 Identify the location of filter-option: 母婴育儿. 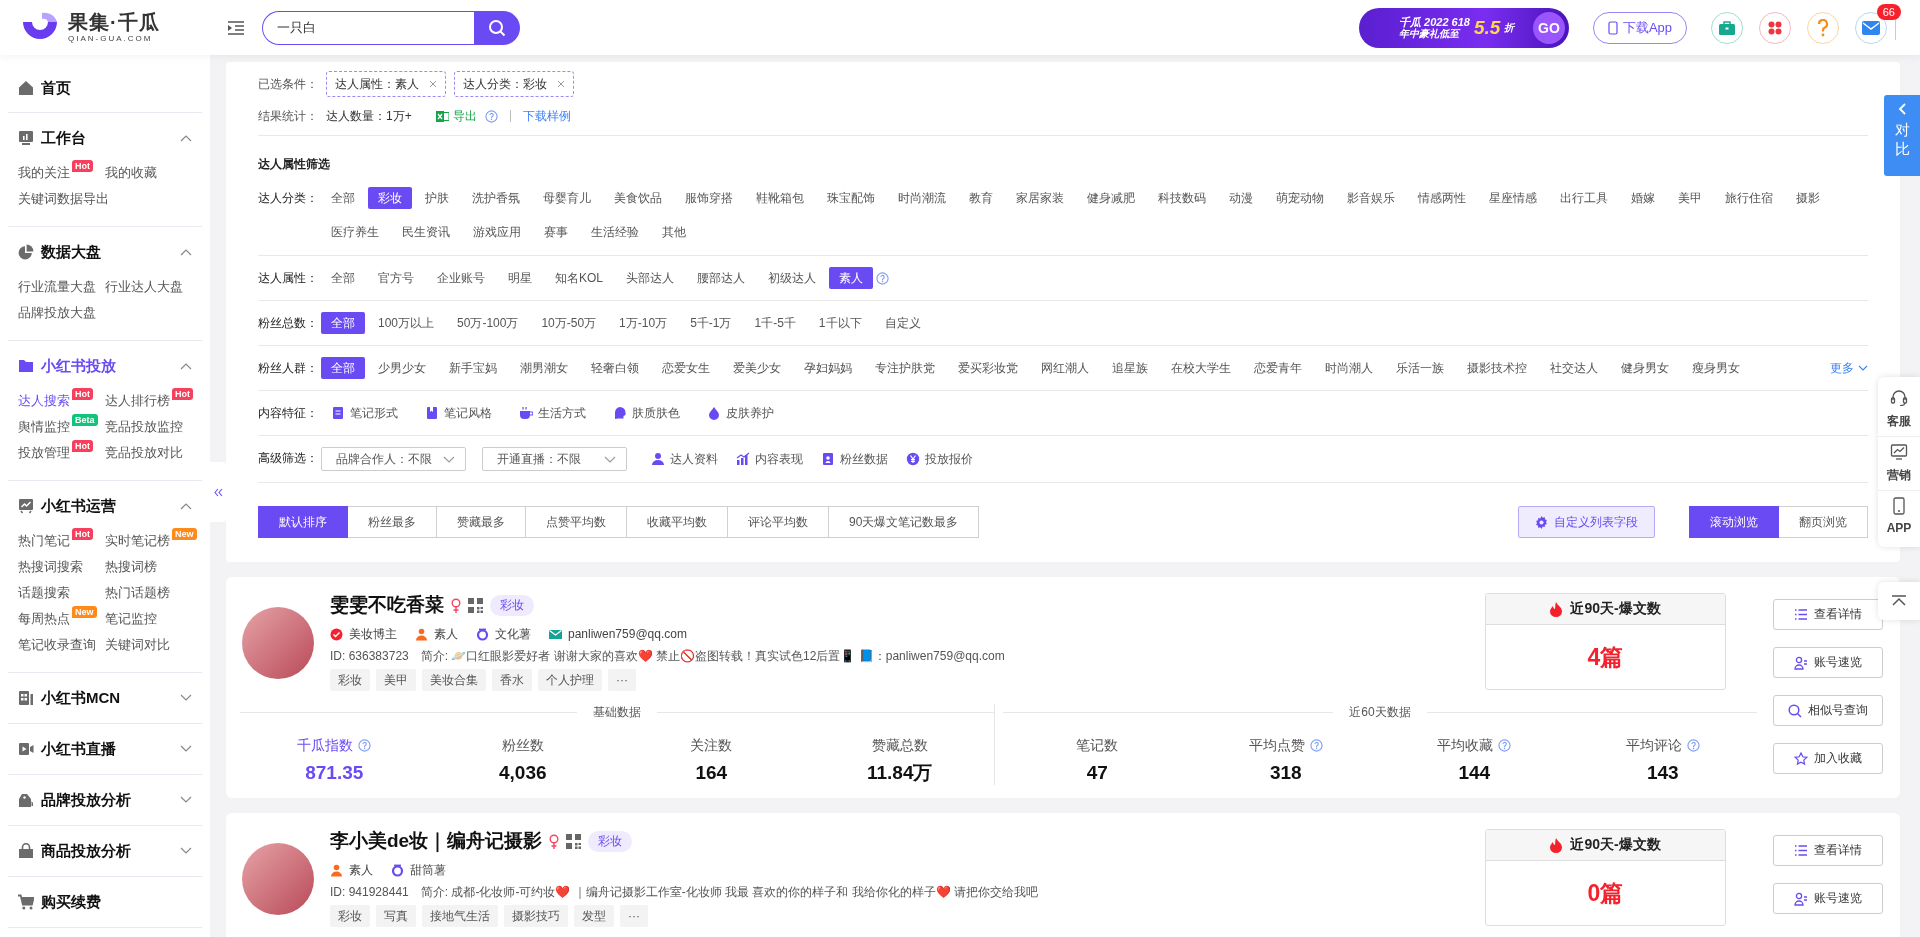
(567, 198).